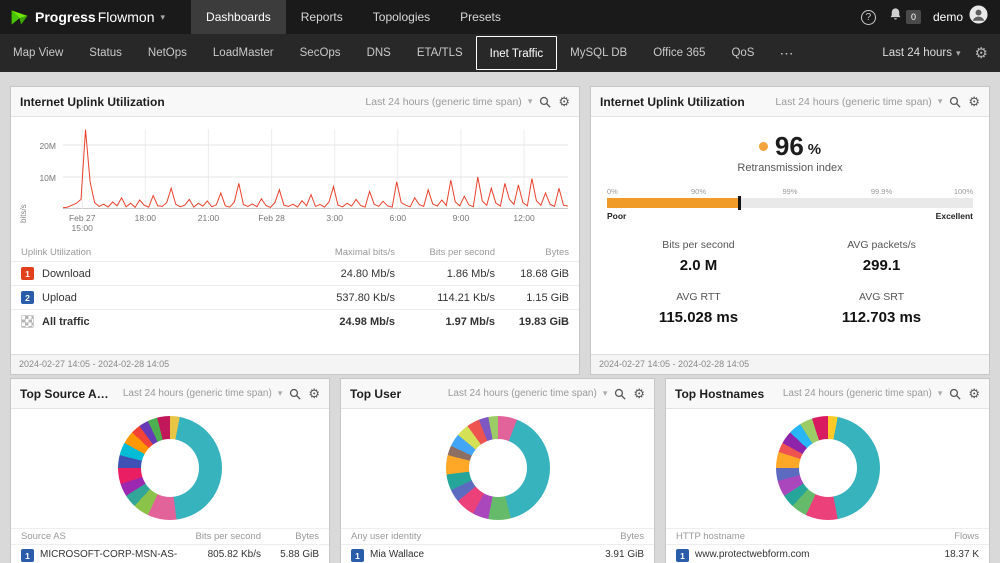 This screenshot has height=563, width=1000. Describe the element at coordinates (947, 17) in the screenshot. I see `username: demo` at that location.